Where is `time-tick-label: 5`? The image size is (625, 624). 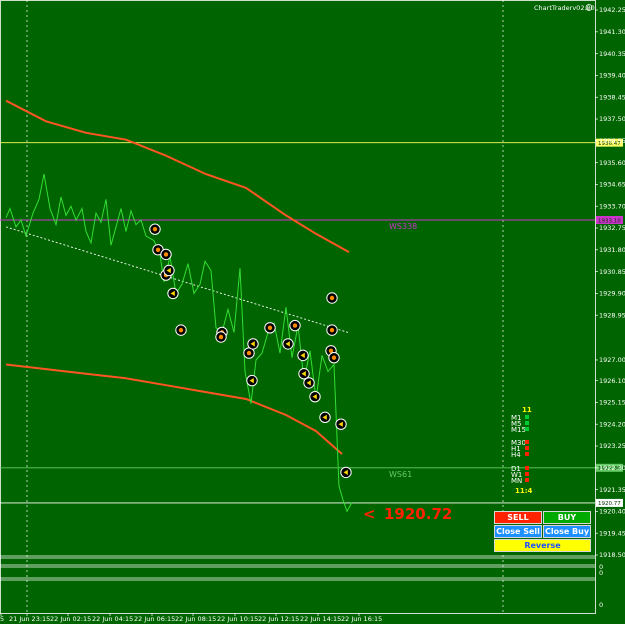
time-tick-label: 5 is located at coordinates (2, 619).